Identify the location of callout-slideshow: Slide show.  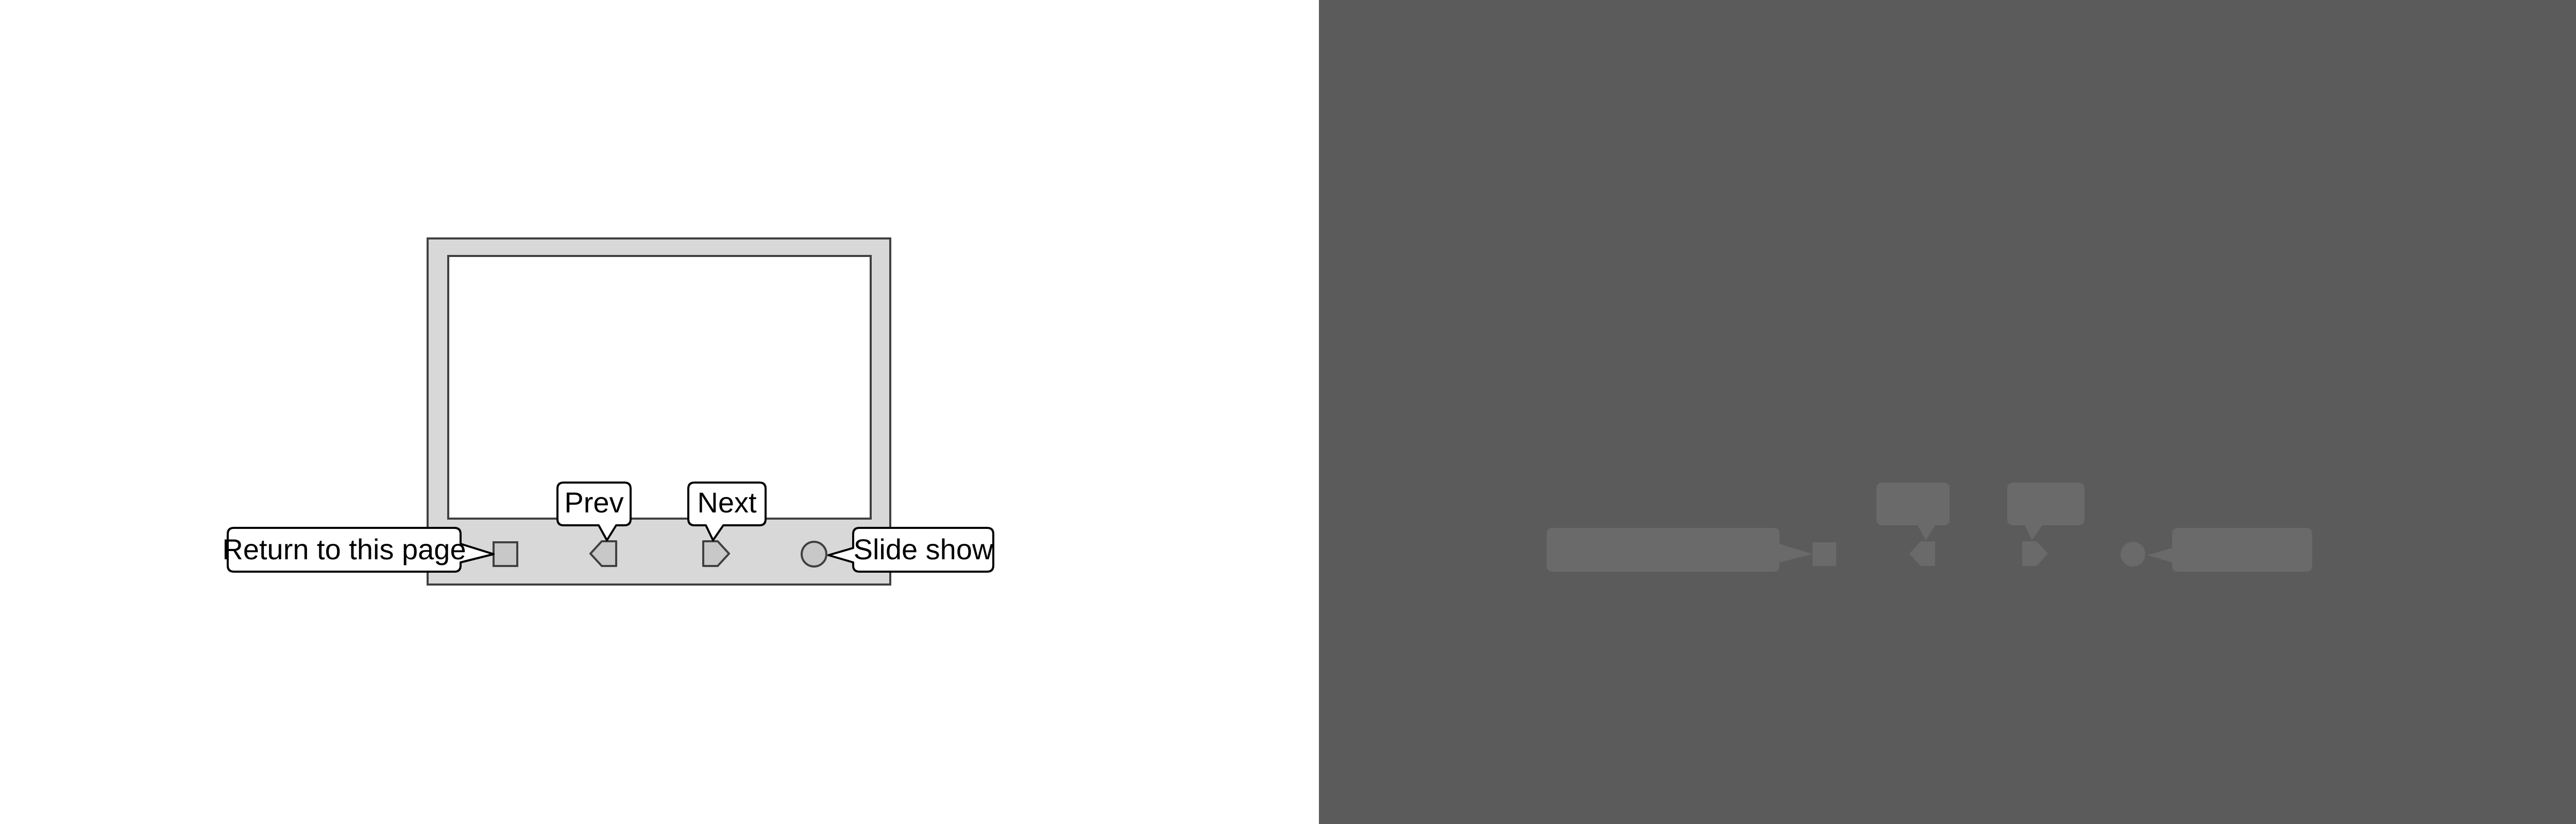
(910, 550).